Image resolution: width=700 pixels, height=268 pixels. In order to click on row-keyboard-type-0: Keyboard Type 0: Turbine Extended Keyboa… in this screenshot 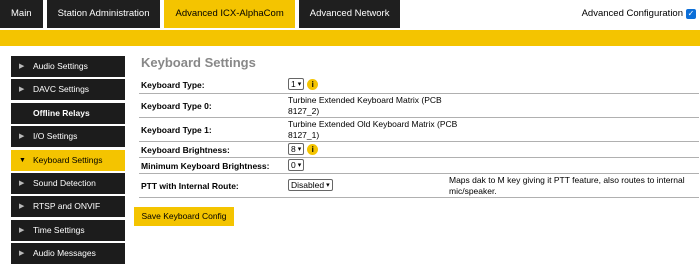, I will do `click(419, 106)`.